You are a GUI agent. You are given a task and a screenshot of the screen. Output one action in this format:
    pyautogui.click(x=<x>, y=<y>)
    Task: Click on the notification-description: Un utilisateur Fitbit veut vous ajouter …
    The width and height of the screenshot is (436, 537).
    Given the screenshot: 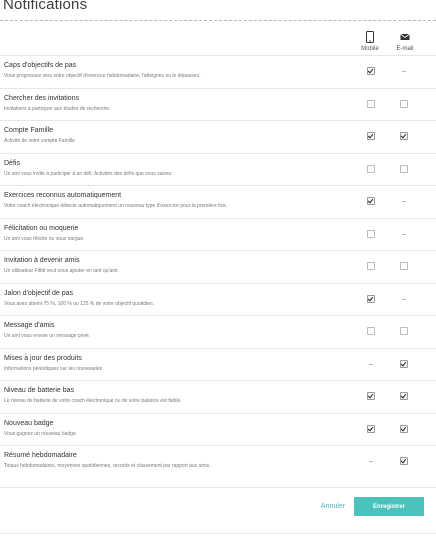 What is the action you would take?
    pyautogui.click(x=61, y=271)
    